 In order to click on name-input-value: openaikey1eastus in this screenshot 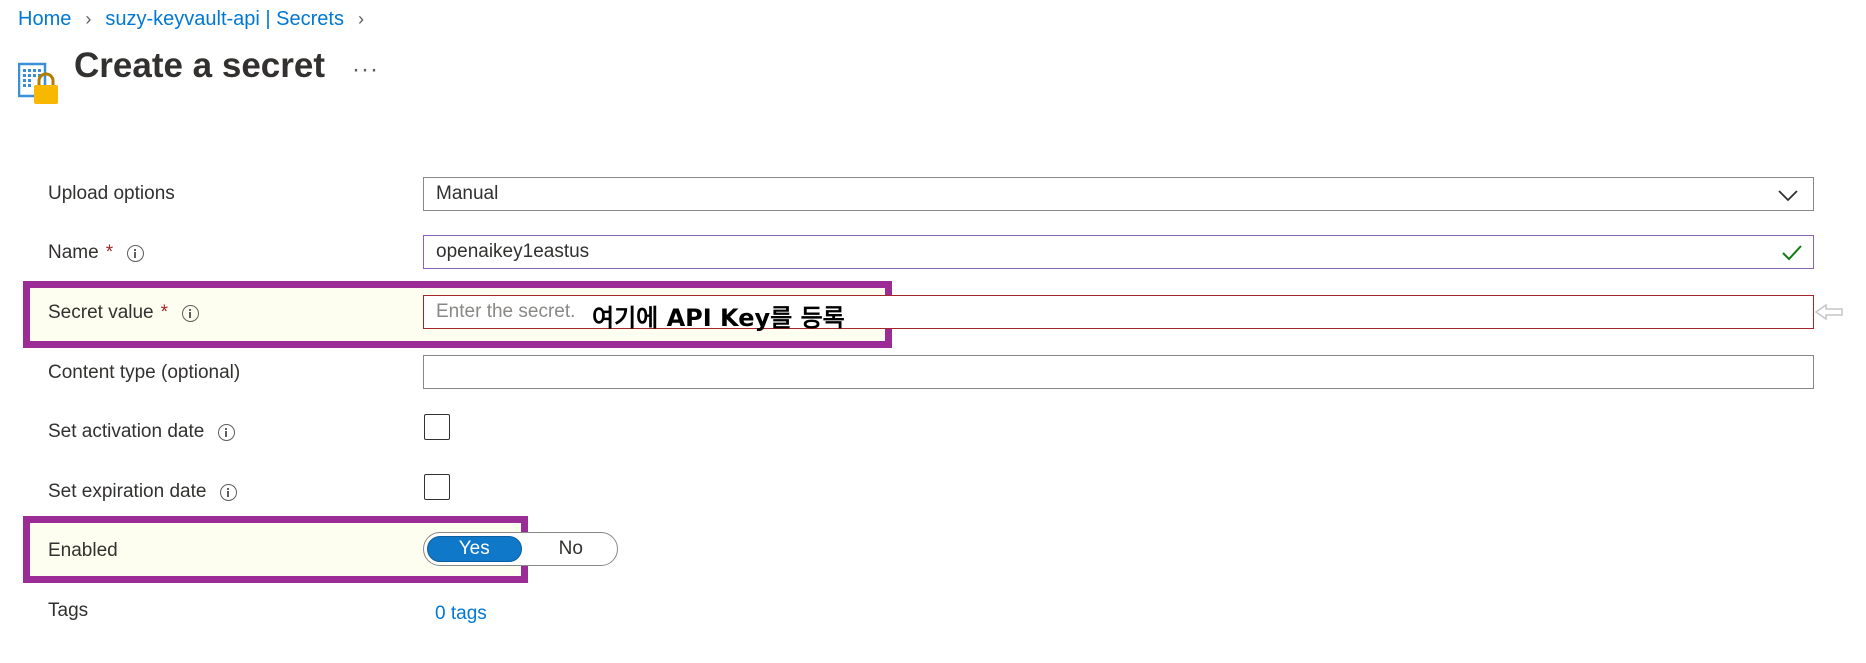, I will do `click(513, 251)`.